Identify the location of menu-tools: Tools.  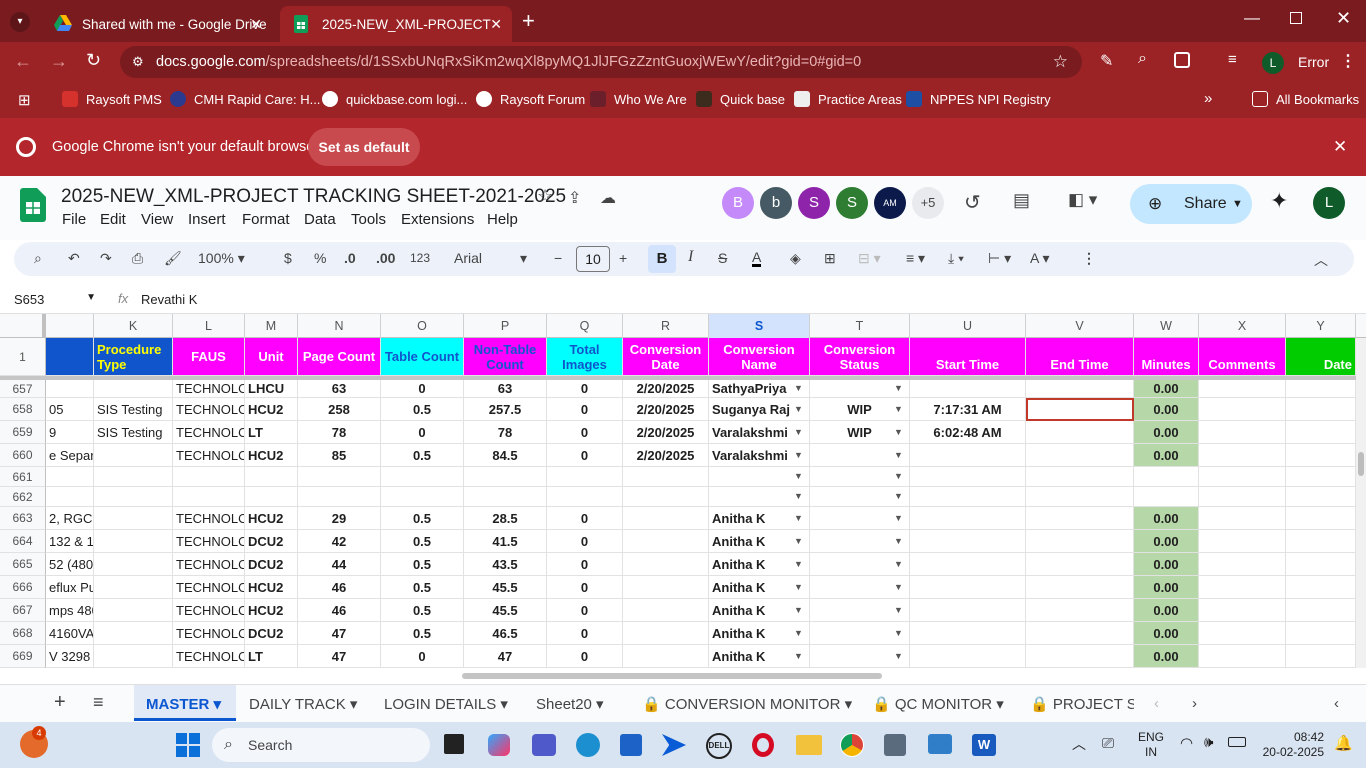
(368, 219).